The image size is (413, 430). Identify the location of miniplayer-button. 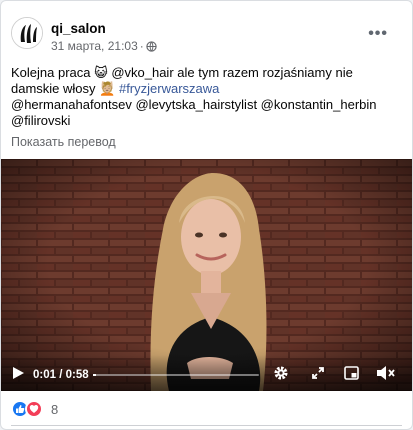
(351, 375).